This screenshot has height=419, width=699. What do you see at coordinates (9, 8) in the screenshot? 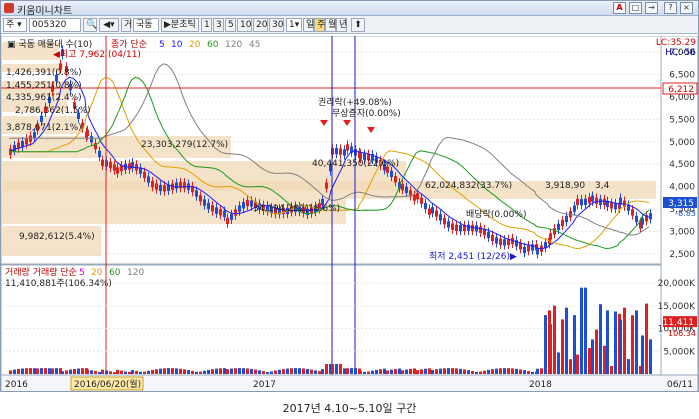
I see `app-logo-icon` at bounding box center [9, 8].